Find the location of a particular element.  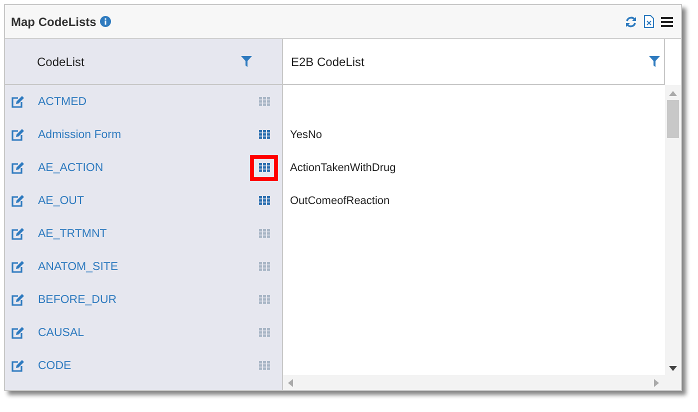

scroll-thumb is located at coordinates (673, 119).